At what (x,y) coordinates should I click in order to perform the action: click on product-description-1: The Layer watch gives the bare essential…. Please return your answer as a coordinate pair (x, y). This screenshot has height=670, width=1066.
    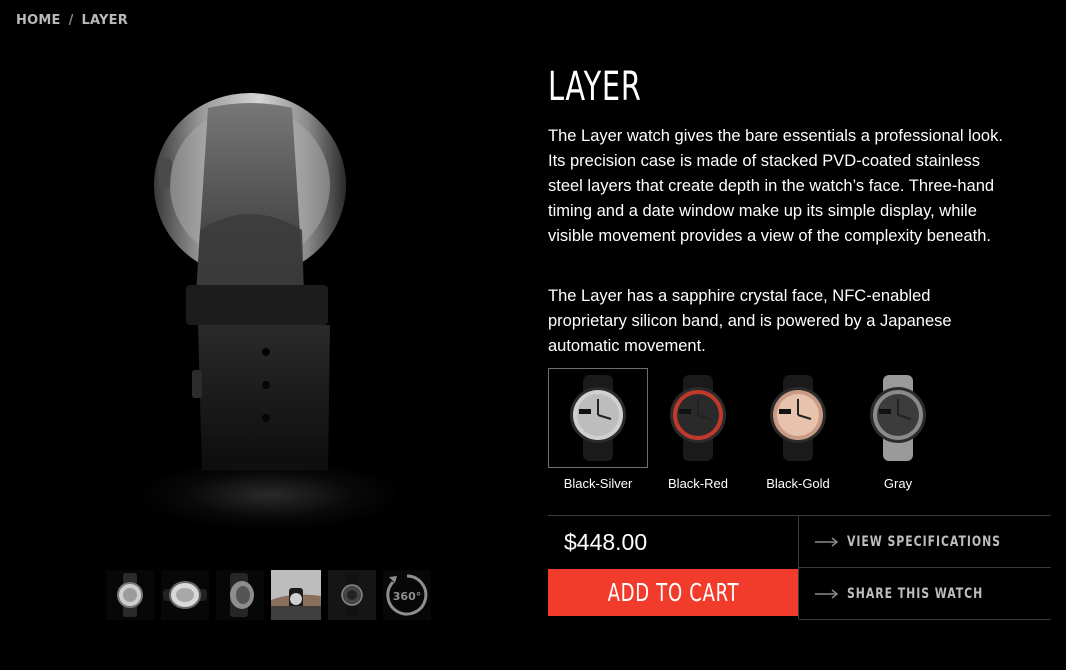
    Looking at the image, I should click on (775, 186).